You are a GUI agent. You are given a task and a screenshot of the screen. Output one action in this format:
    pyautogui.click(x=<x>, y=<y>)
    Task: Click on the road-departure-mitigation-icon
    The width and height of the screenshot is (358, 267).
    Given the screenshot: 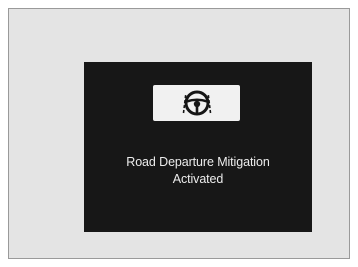 What is the action you would take?
    pyautogui.click(x=197, y=103)
    